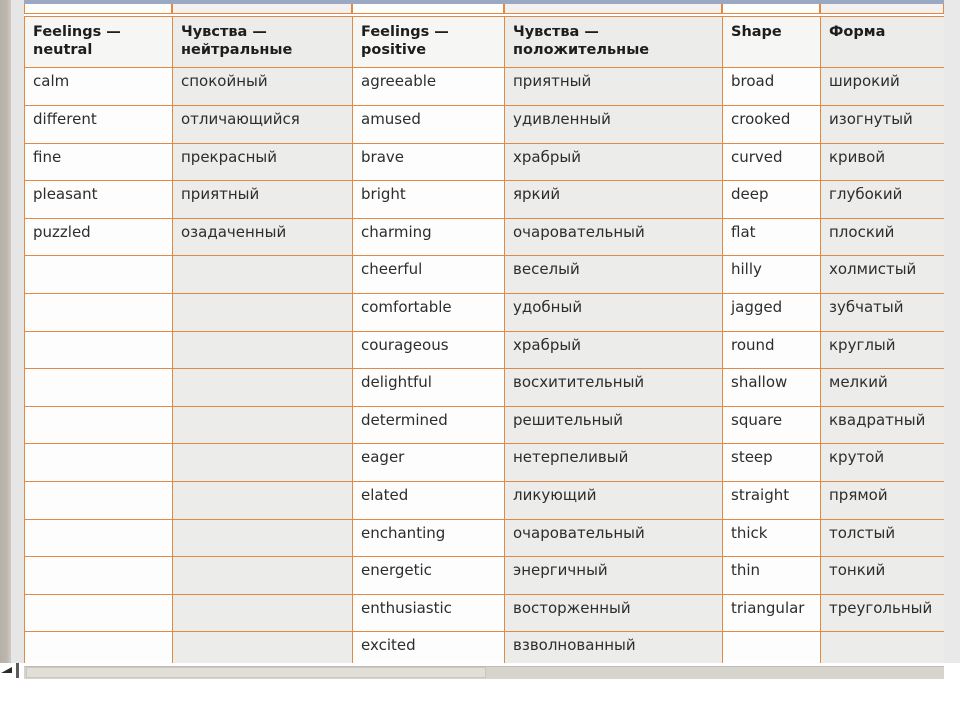  What do you see at coordinates (428, 199) in the screenshot?
I see `table-cell: bright` at bounding box center [428, 199].